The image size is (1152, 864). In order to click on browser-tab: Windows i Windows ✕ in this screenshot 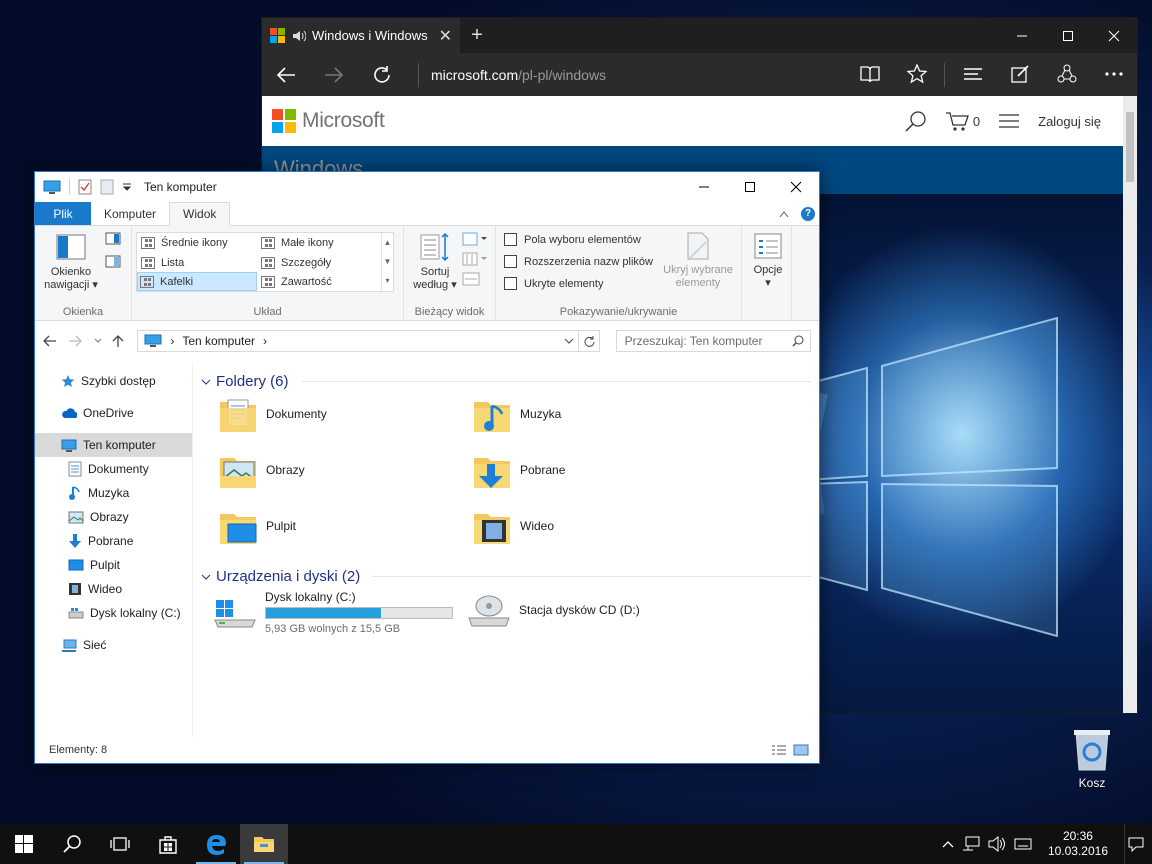, I will do `click(361, 35)`.